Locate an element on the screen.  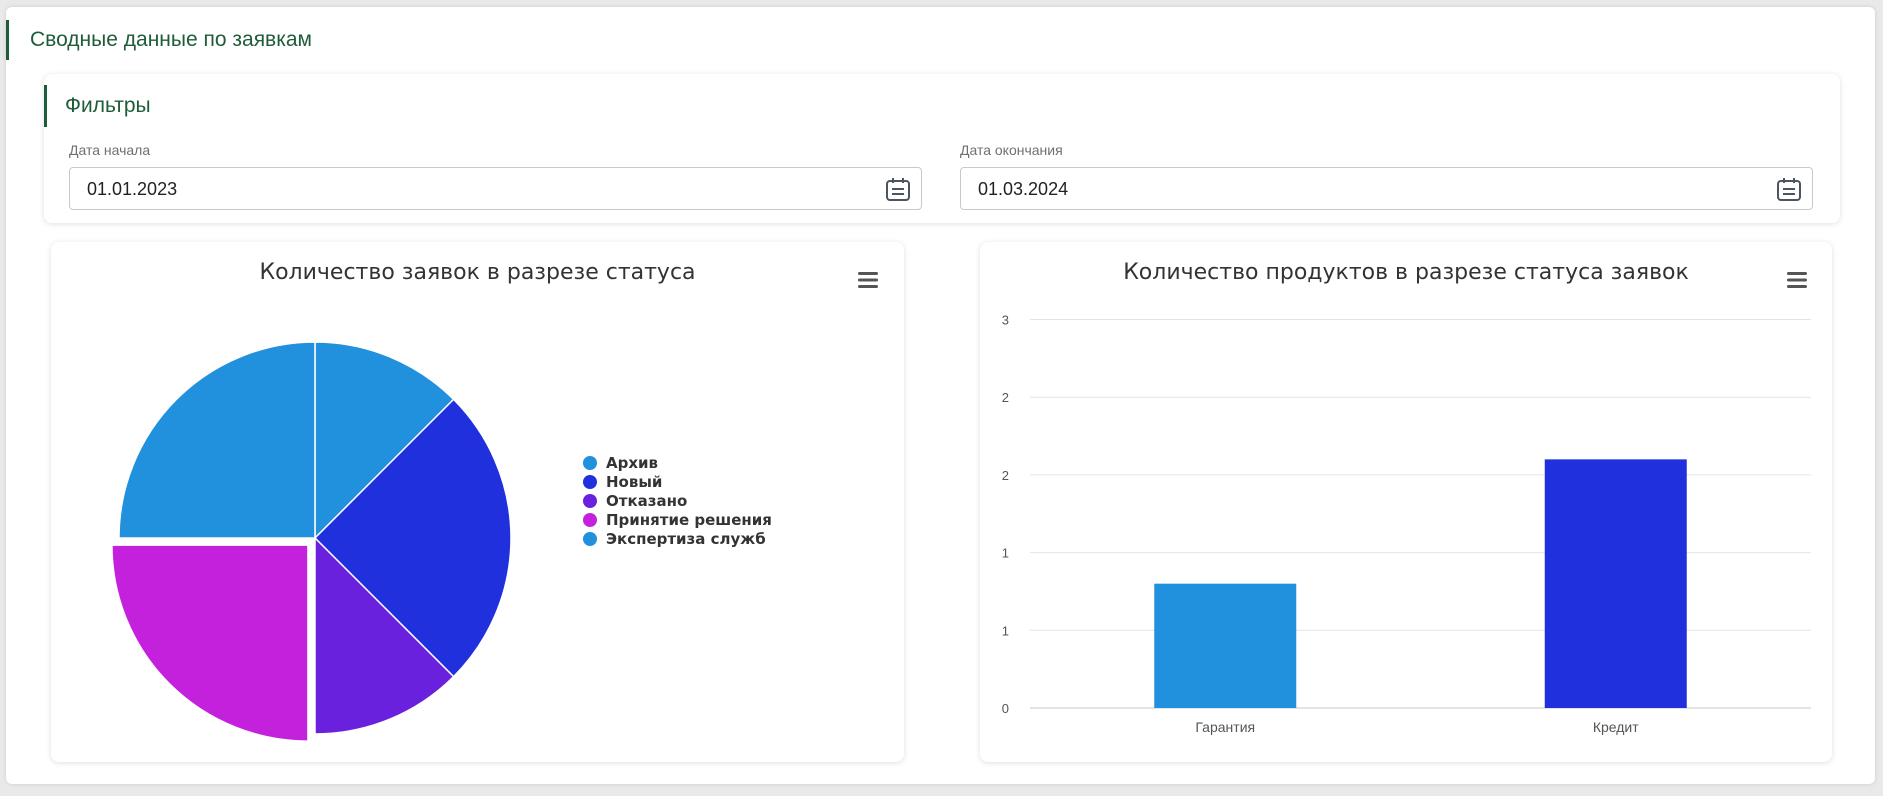
legend-item: Отказано is located at coordinates (677, 500).